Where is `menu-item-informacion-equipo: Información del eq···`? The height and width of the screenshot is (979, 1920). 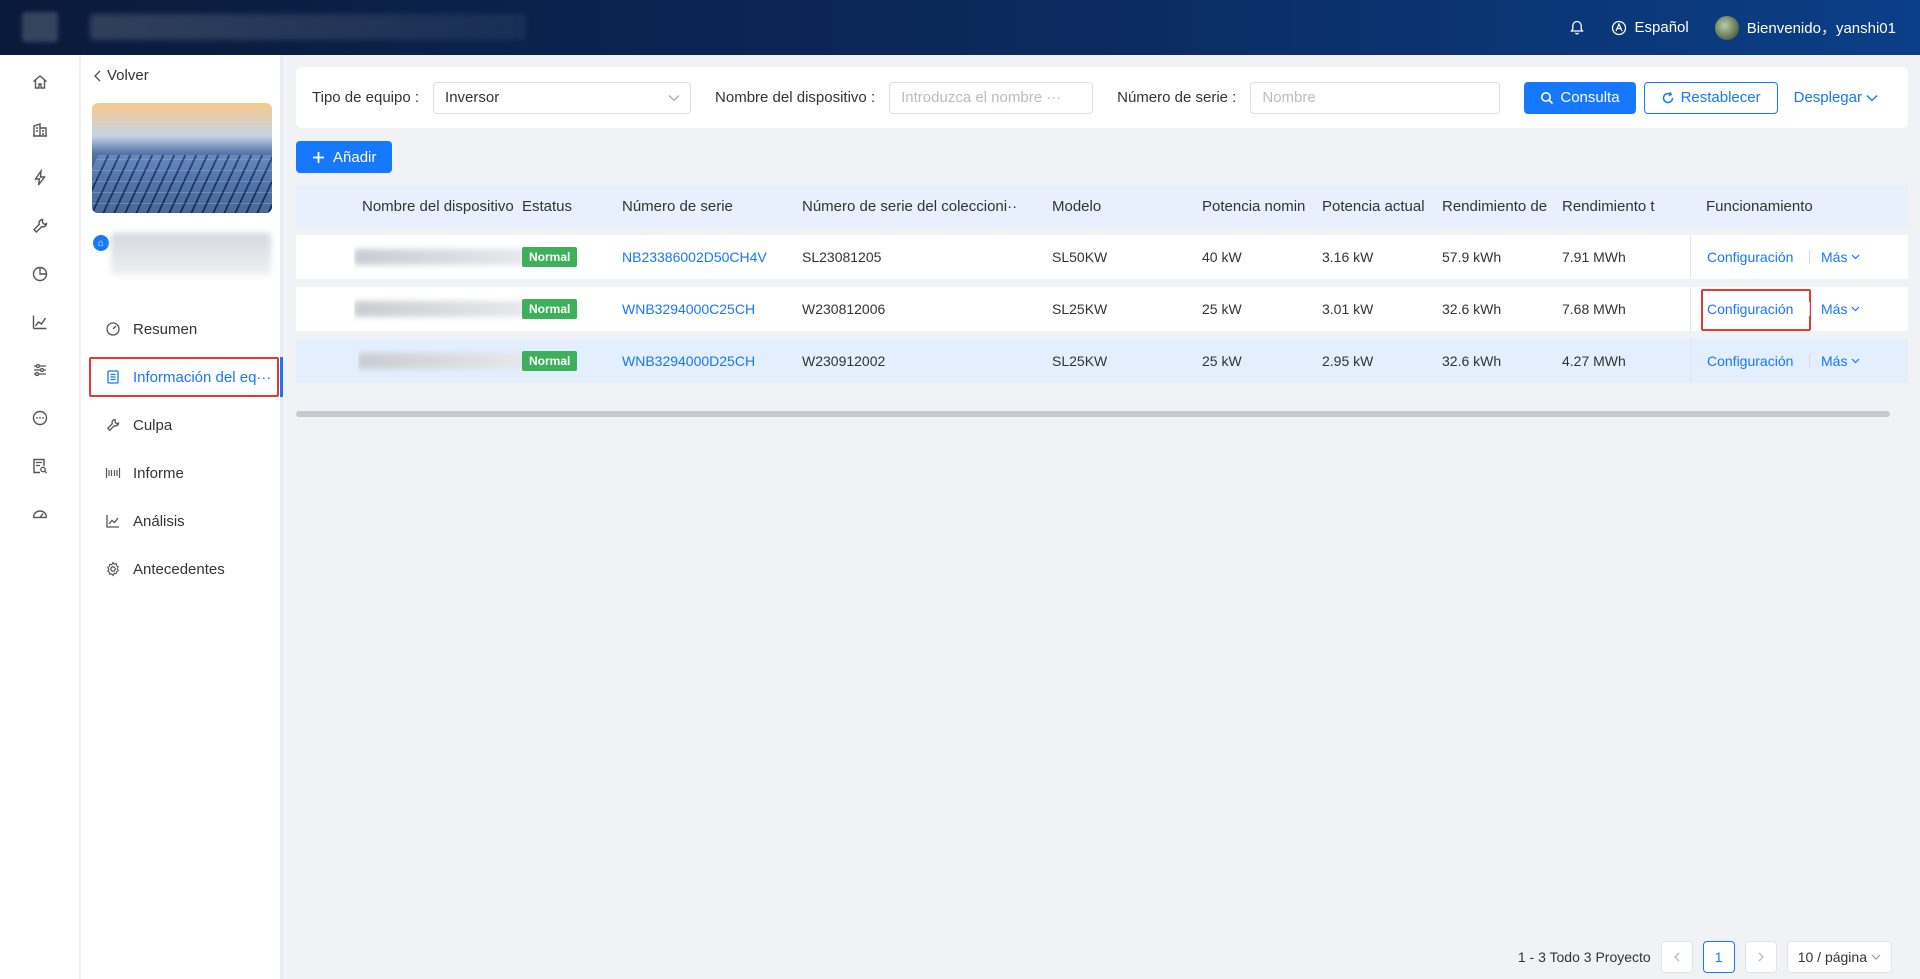
menu-item-informacion-equipo: Información del eq··· is located at coordinates (182, 377).